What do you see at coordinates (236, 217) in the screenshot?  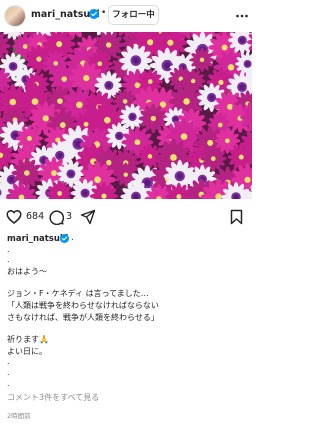 I see `bookmark-icon` at bounding box center [236, 217].